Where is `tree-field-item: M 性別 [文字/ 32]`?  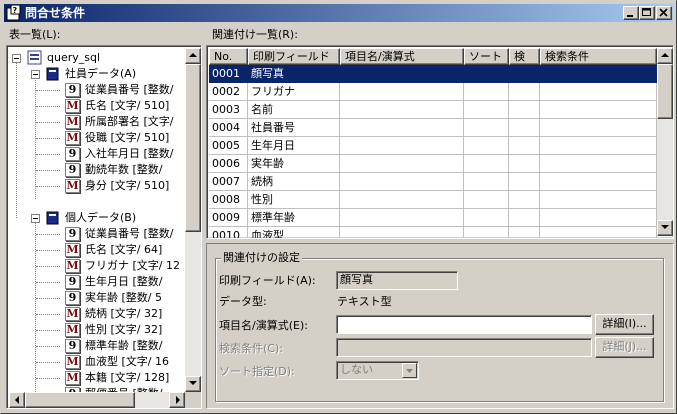 tree-field-item: M 性別 [文字/ 32] is located at coordinates (96, 330).